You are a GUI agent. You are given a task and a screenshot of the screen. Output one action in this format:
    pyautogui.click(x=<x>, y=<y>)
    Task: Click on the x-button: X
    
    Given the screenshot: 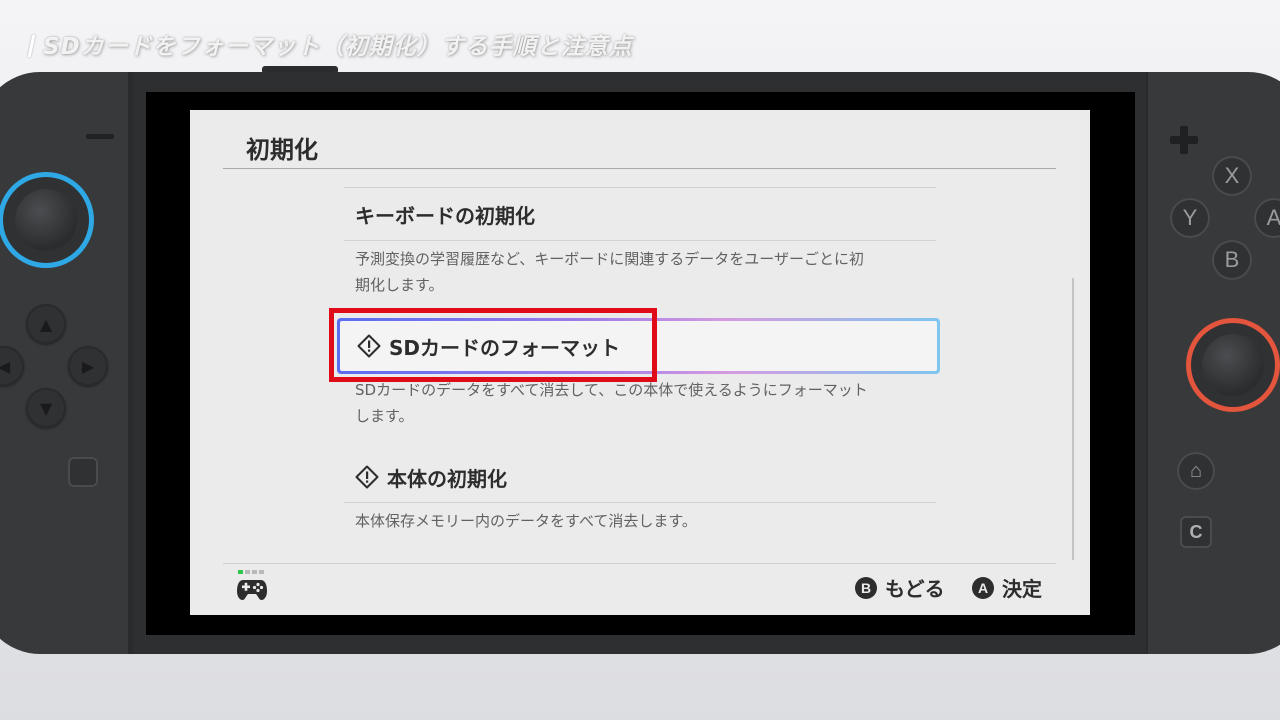 What is the action you would take?
    pyautogui.click(x=1232, y=176)
    